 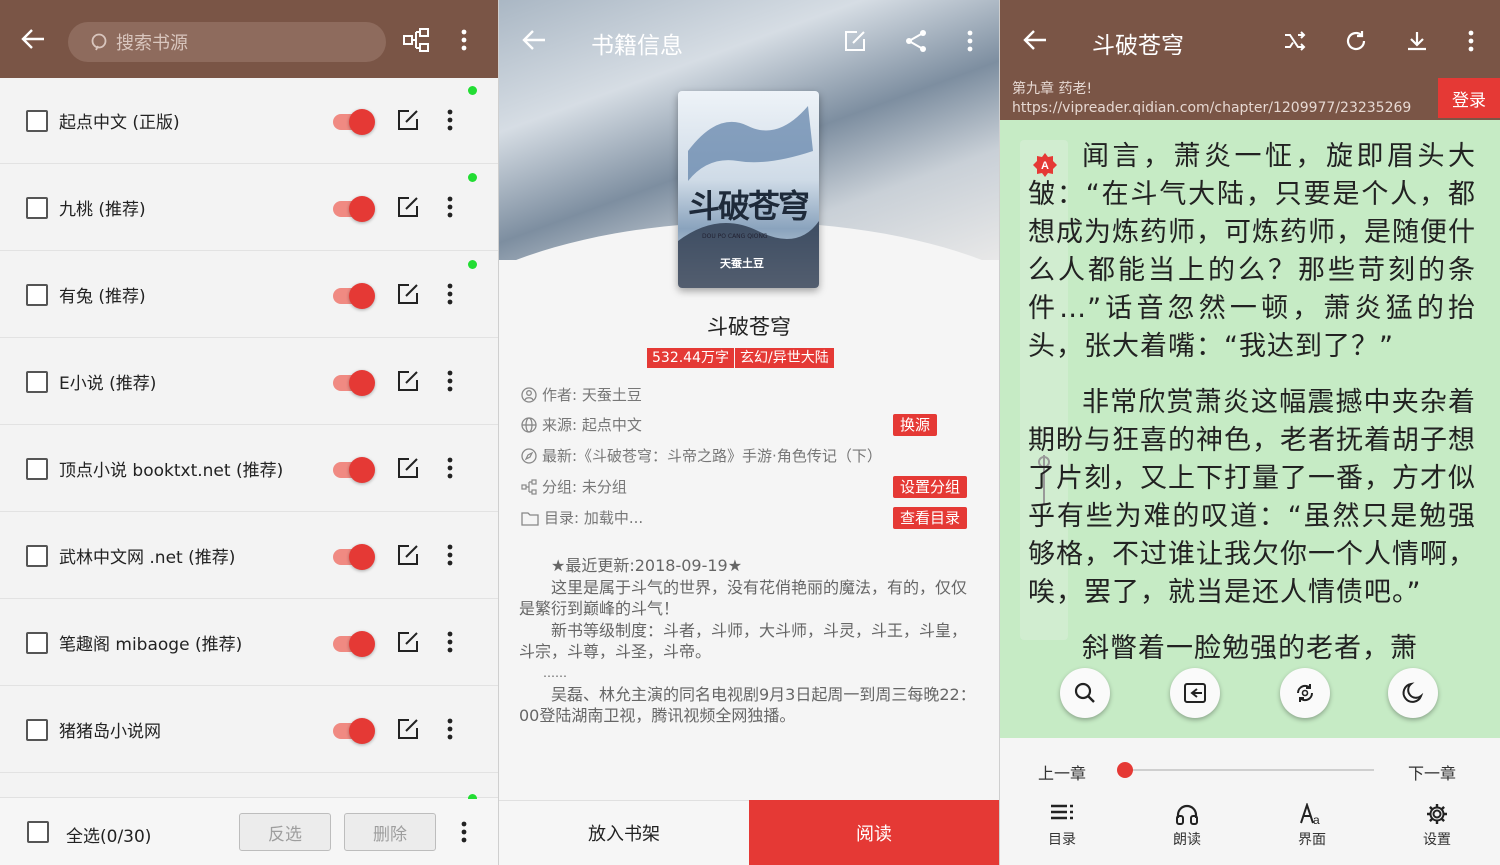 What do you see at coordinates (249, 295) in the screenshot?
I see `source-row: 有兔 (推荐)` at bounding box center [249, 295].